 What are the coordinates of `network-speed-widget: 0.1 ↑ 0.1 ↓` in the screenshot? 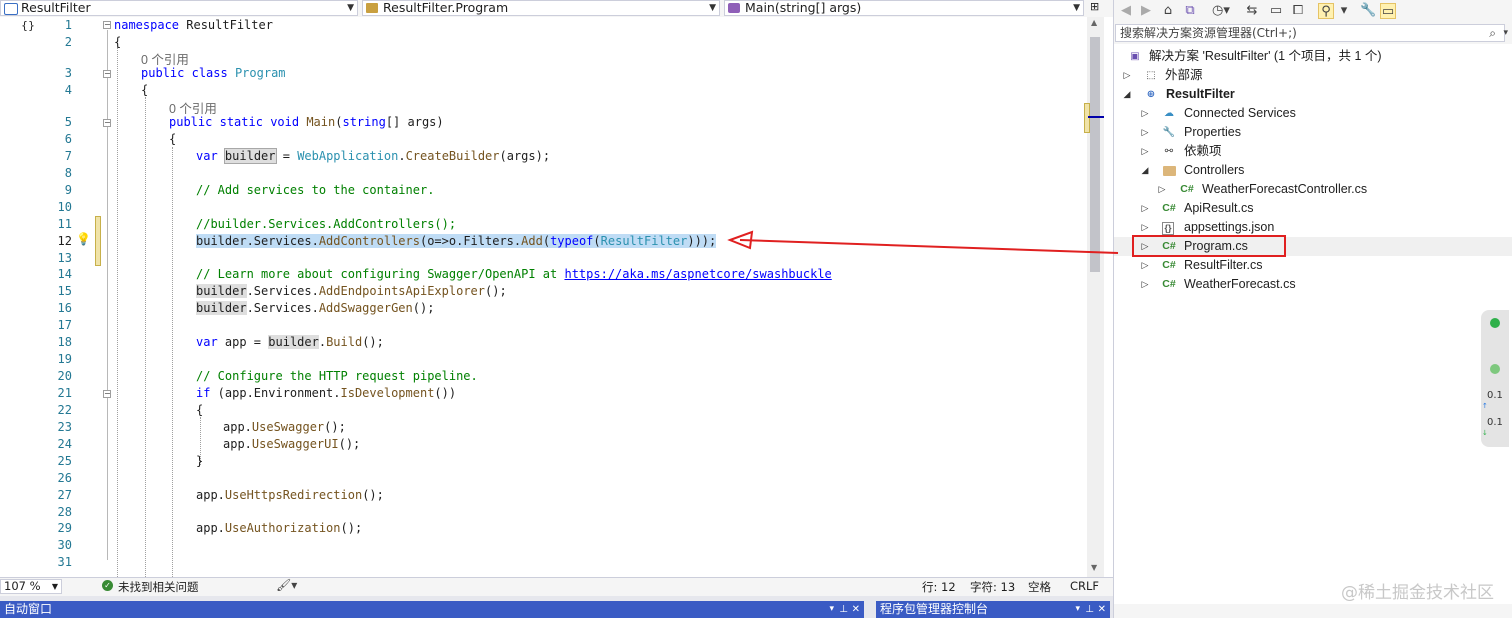 It's located at (1495, 378).